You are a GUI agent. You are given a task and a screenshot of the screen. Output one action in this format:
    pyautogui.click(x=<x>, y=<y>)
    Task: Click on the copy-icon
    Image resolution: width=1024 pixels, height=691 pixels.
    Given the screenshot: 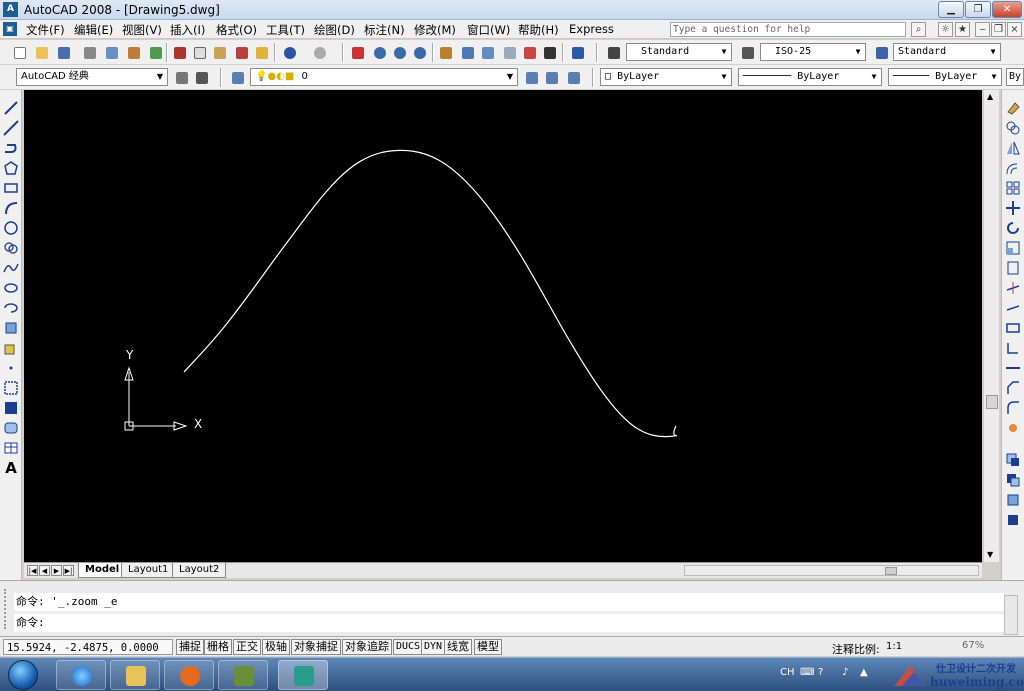 What is the action you would take?
    pyautogui.click(x=199, y=52)
    